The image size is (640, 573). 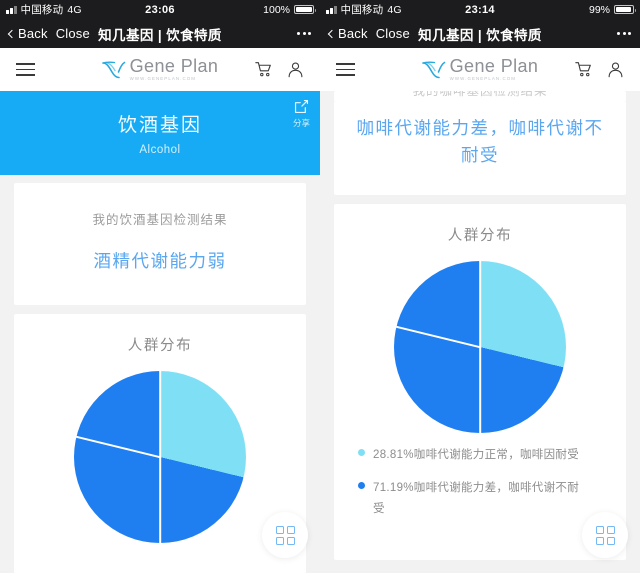 I want to click on hero-subtitle: Alcohol, so click(x=160, y=150).